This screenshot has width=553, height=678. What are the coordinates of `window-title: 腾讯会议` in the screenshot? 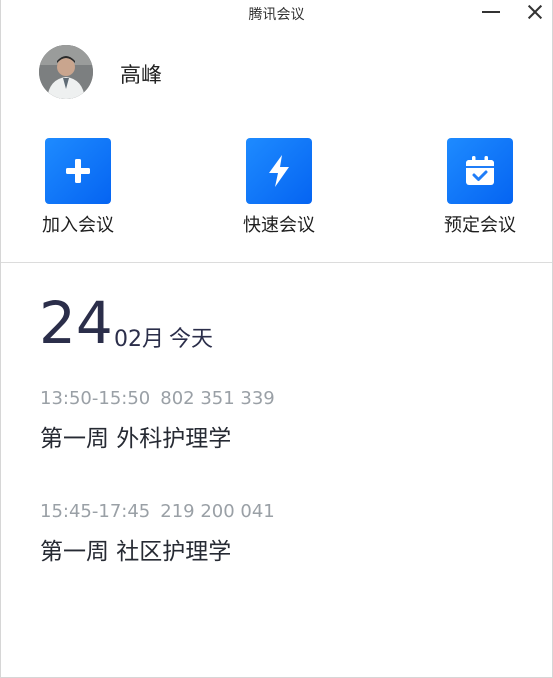 It's located at (276, 15).